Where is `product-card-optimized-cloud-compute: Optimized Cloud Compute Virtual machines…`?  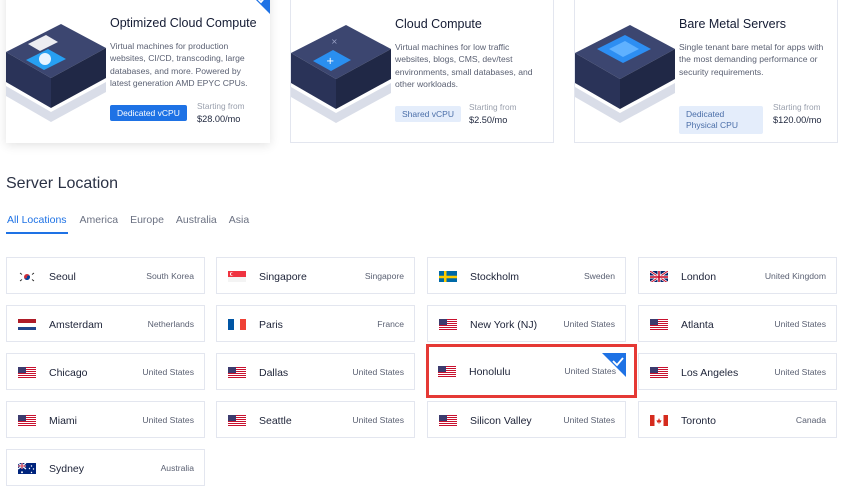 product-card-optimized-cloud-compute: Optimized Cloud Compute Virtual machines… is located at coordinates (138, 71).